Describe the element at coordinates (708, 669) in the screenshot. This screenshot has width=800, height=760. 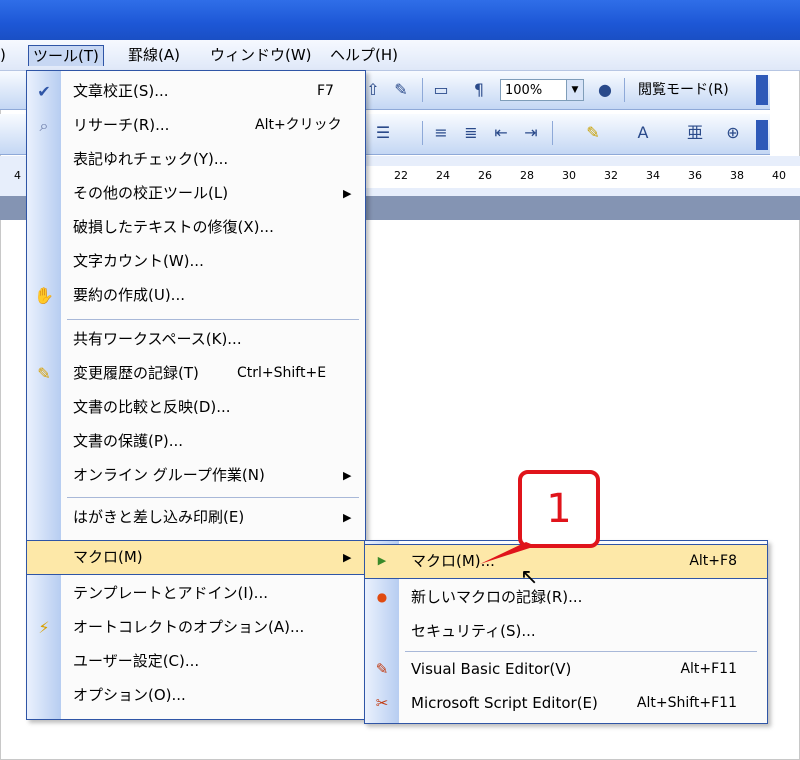
I see `menu-item-shortcut: Alt+F11` at that location.